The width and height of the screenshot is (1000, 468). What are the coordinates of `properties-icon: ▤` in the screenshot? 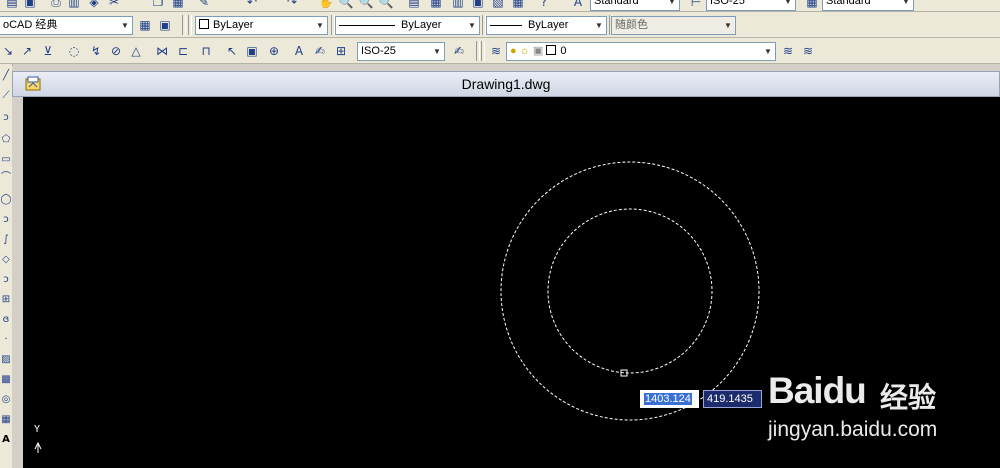 It's located at (414, 5).